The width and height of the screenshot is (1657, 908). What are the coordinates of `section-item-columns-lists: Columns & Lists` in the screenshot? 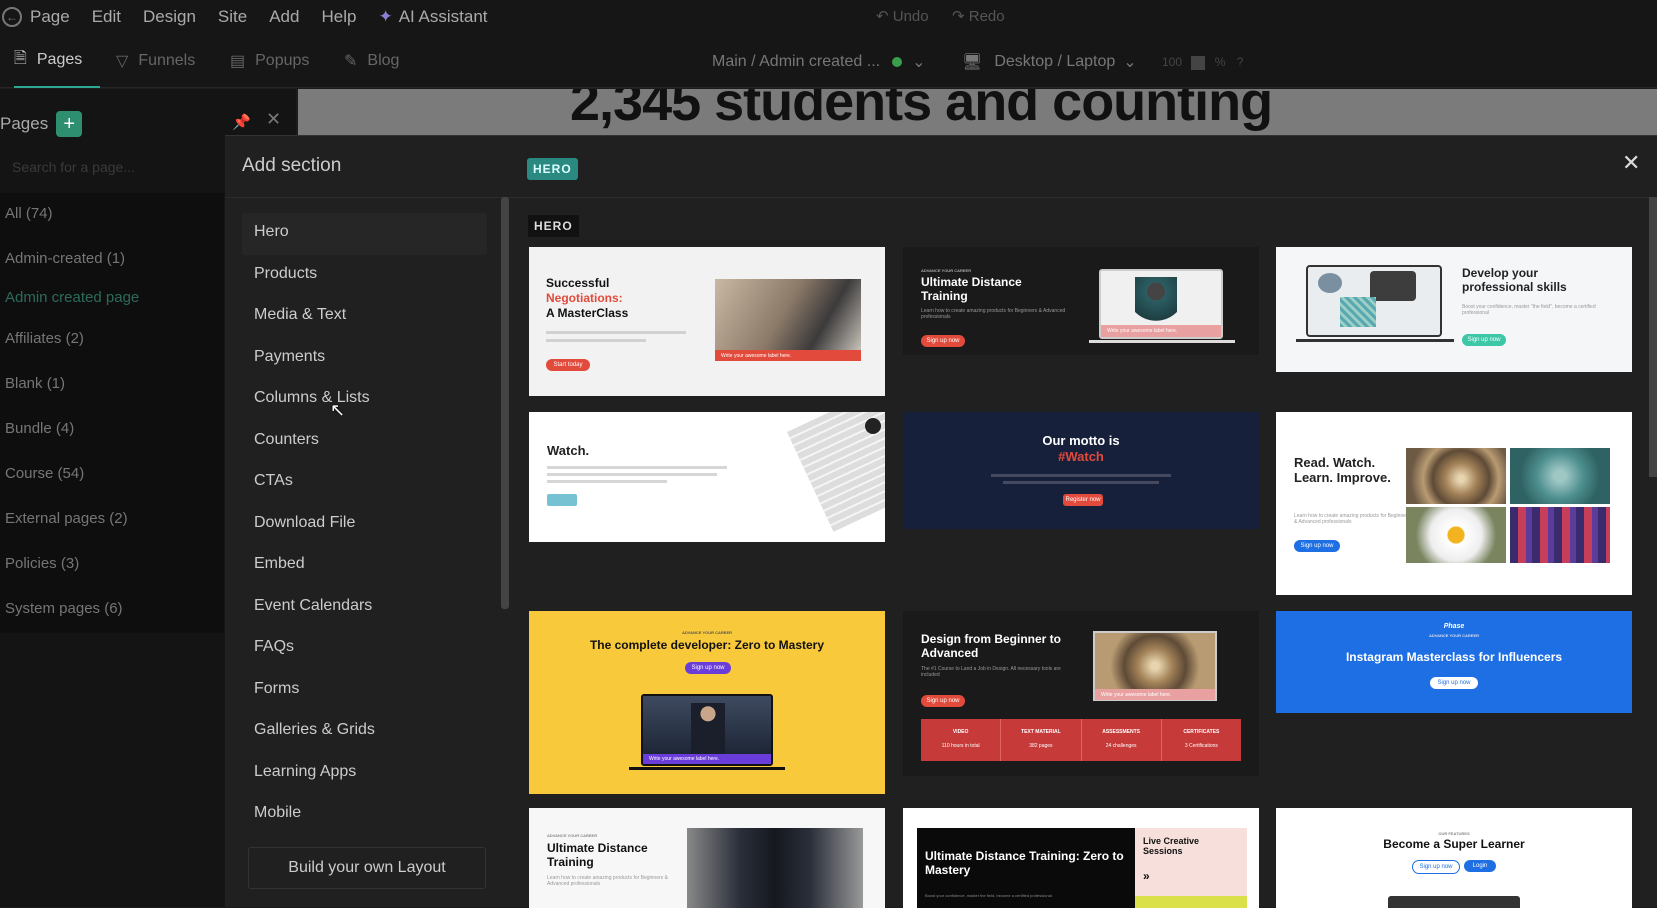 It's located at (364, 400).